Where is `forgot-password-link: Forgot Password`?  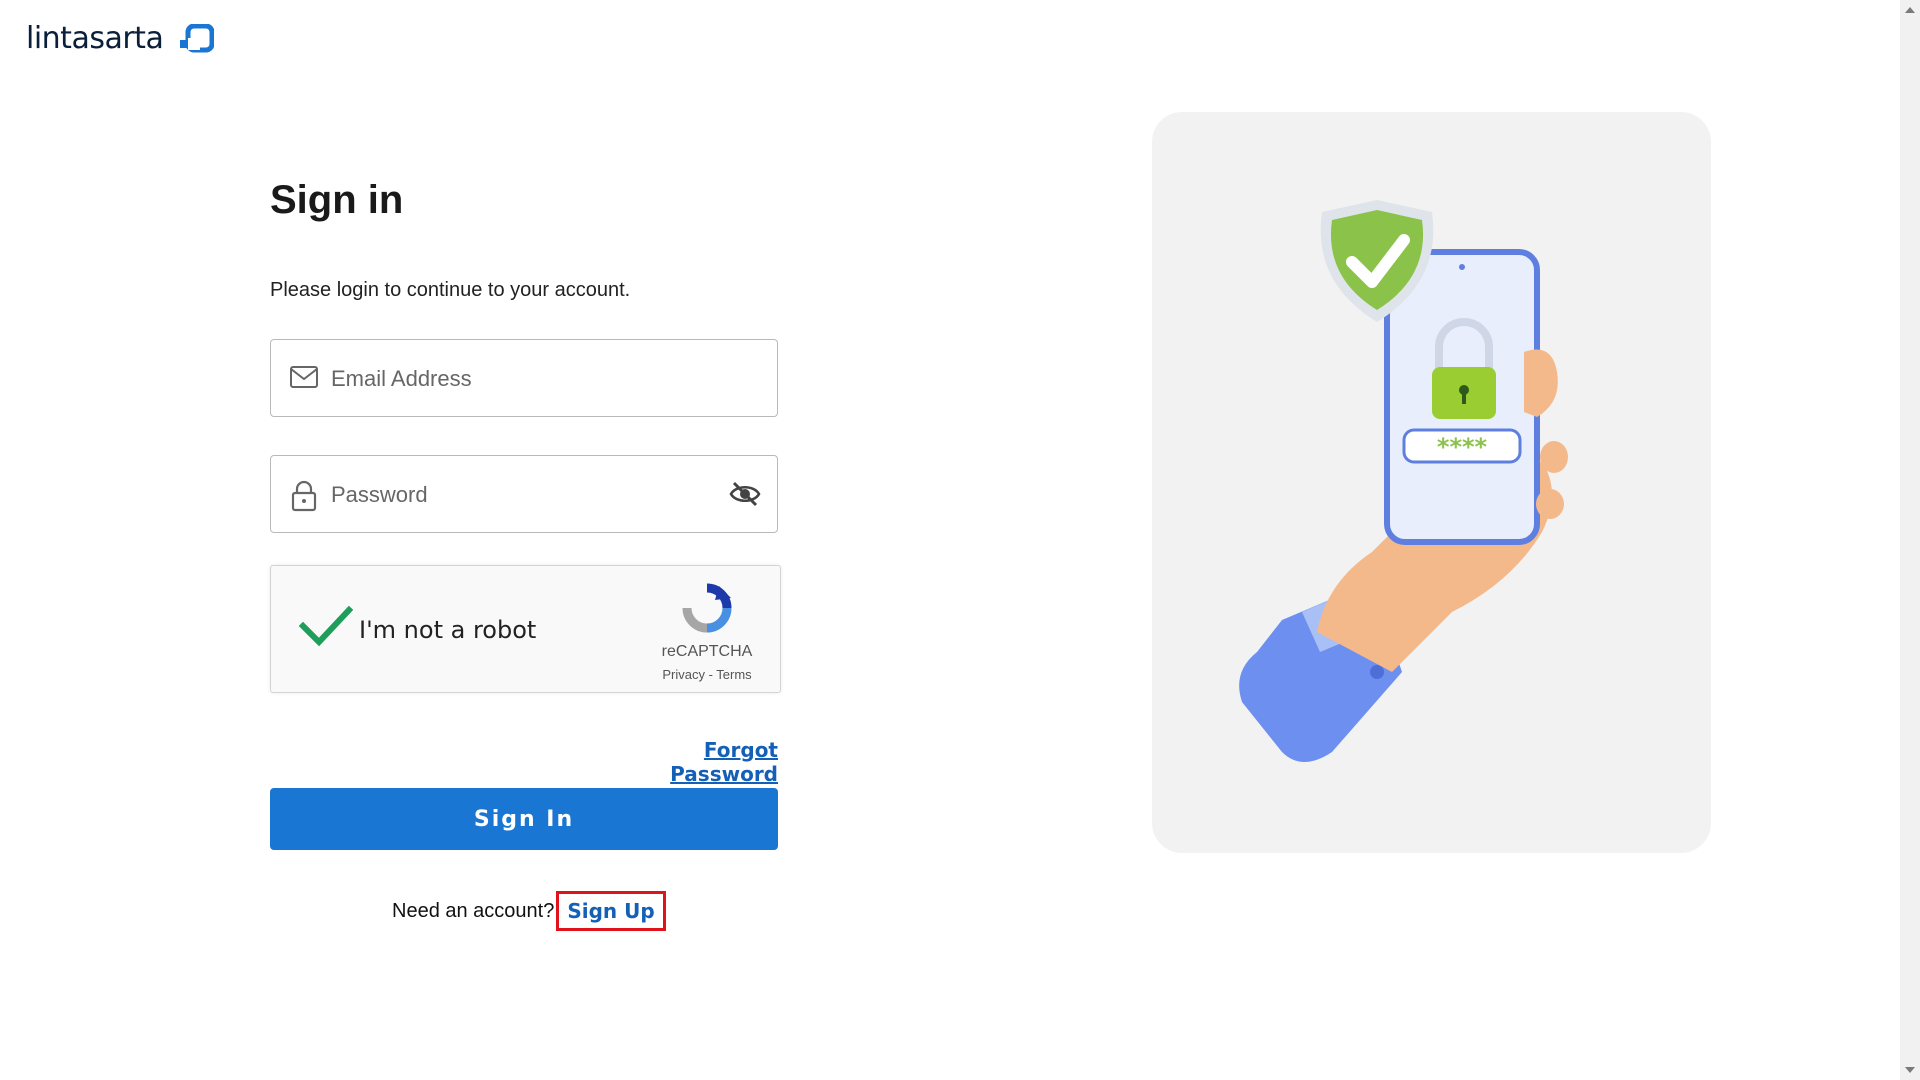
forgot-password-link: Forgot Password is located at coordinates (685, 762).